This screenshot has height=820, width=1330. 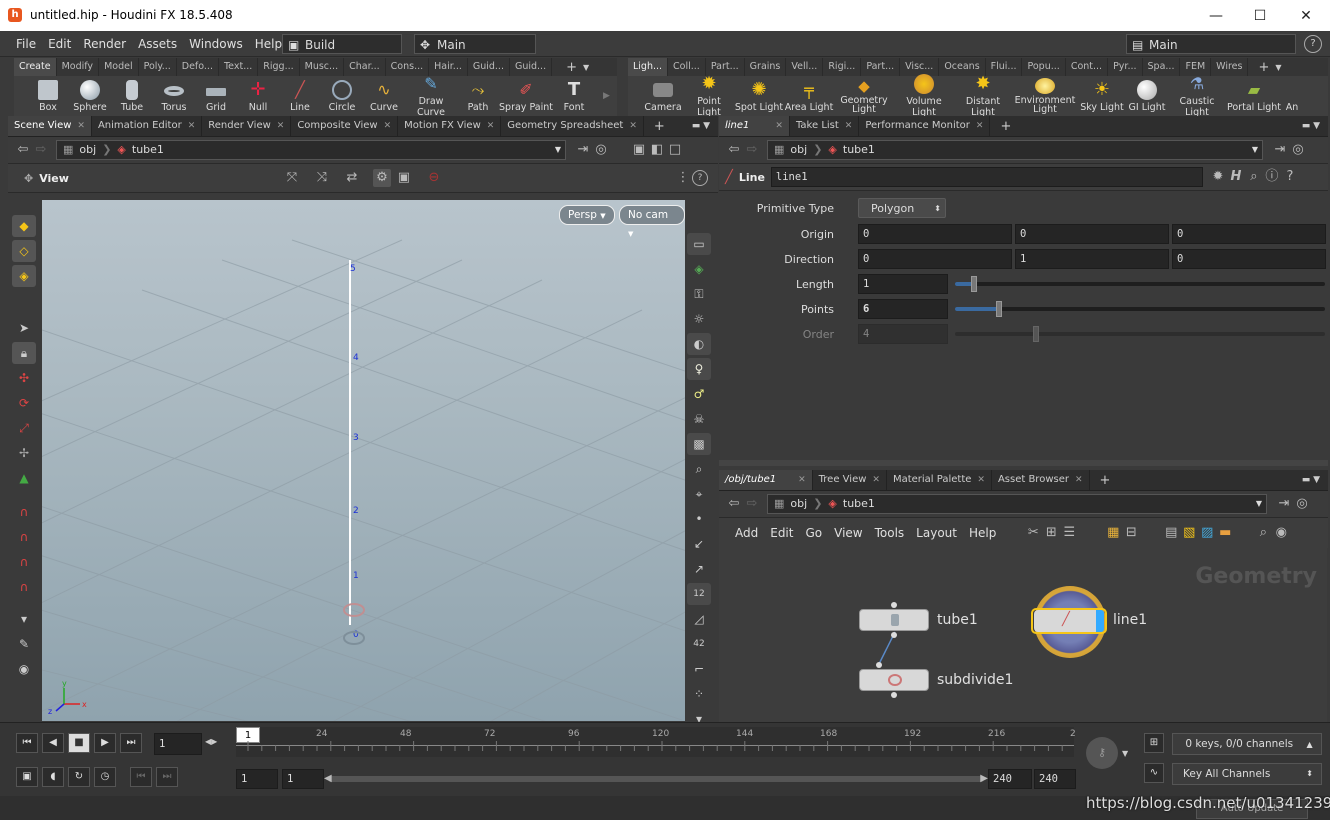 I want to click on prev-key-icon: ⏮, so click(x=141, y=777).